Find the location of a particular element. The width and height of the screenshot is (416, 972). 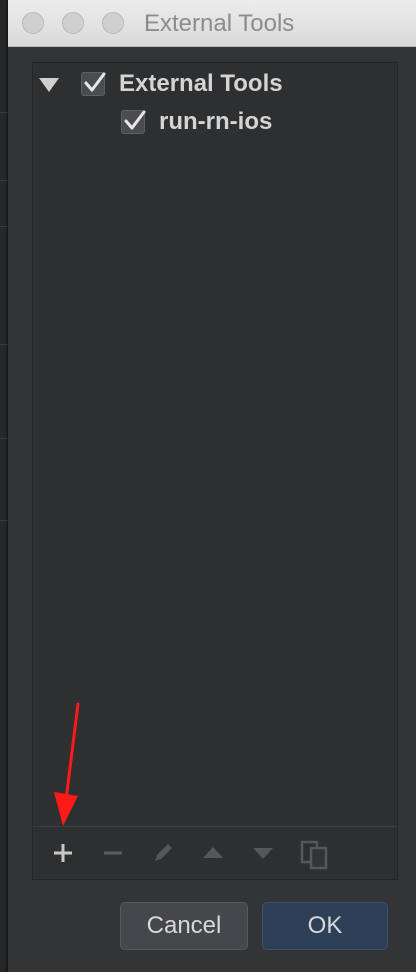

move-down-icon is located at coordinates (263, 853).